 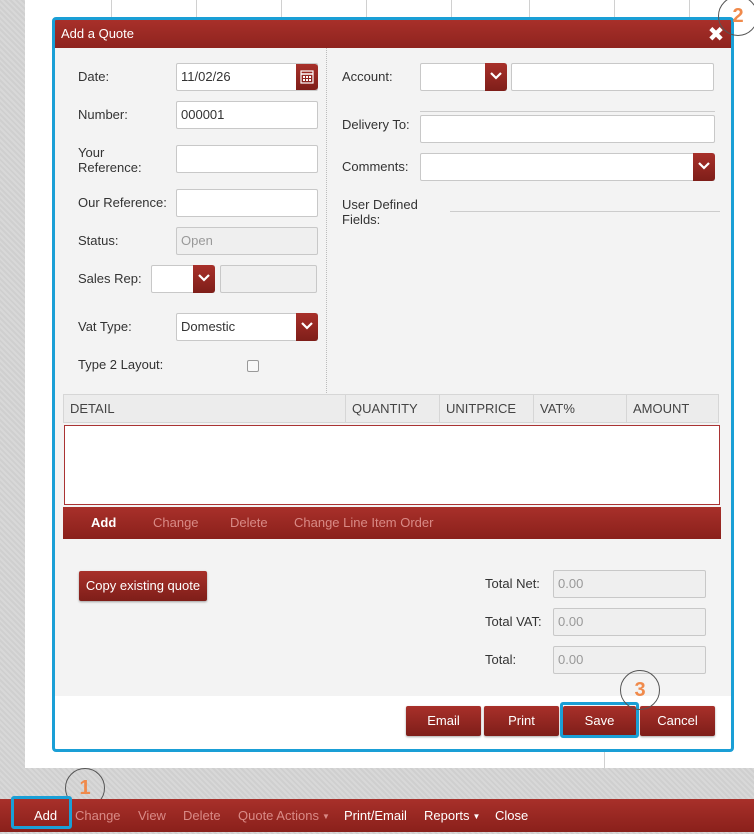 What do you see at coordinates (447, 815) in the screenshot?
I see `reports-label: Reports` at bounding box center [447, 815].